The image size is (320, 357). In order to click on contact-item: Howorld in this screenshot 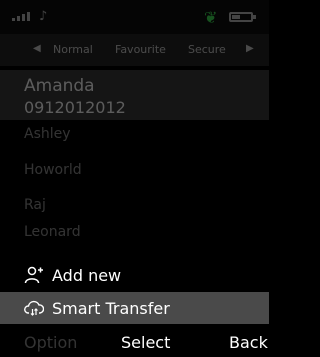, I will do `click(53, 170)`.